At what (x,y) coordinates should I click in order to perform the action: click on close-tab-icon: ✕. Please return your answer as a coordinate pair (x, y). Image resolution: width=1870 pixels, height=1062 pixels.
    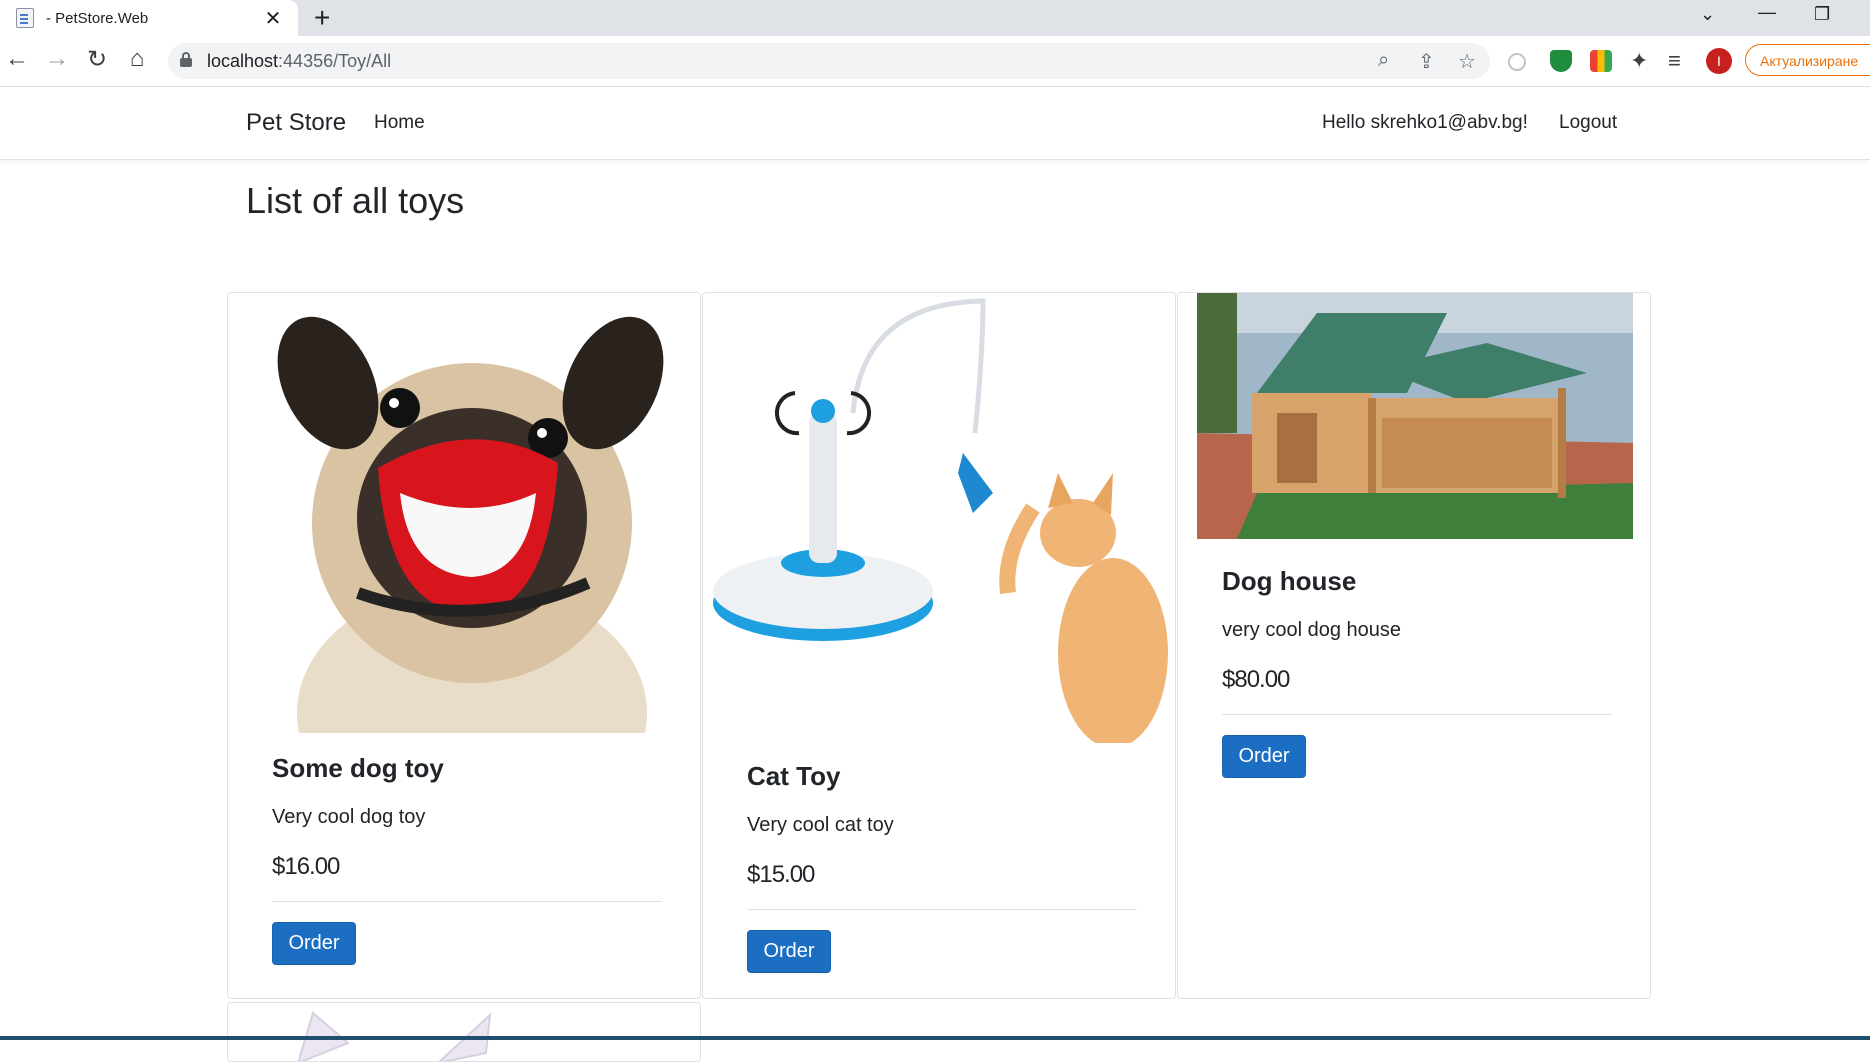
    Looking at the image, I should click on (273, 18).